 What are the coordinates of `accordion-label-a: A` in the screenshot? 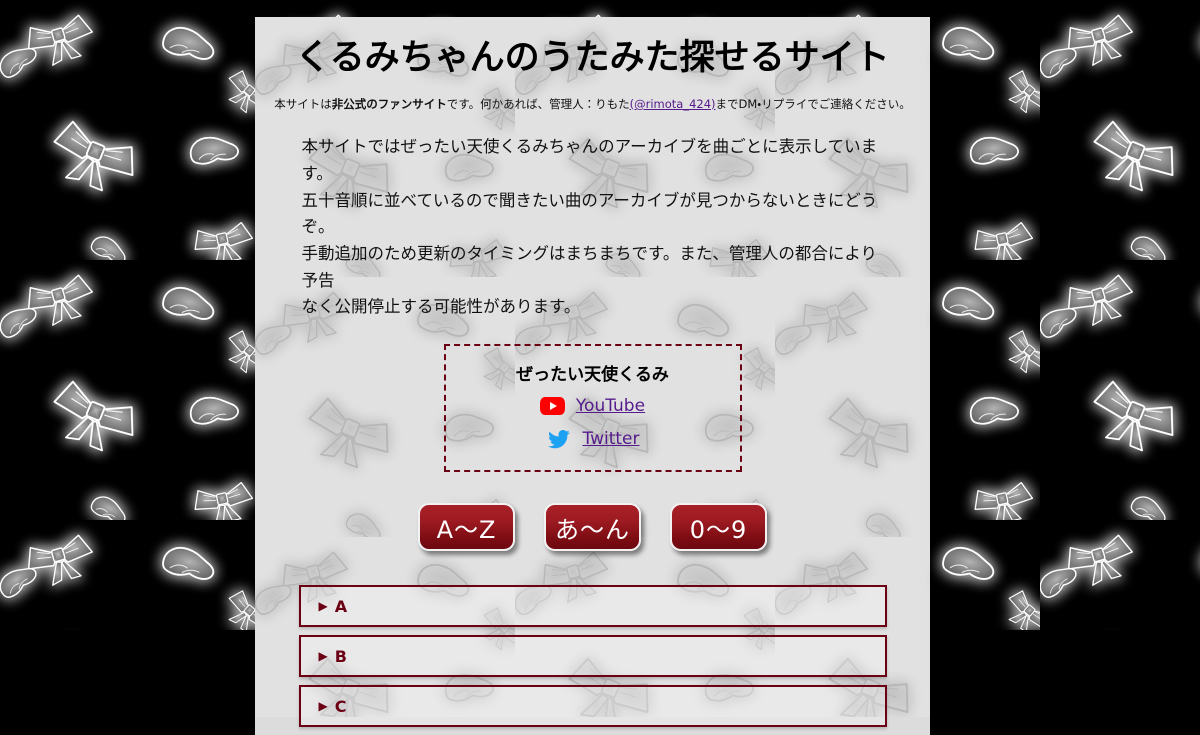 It's located at (341, 606).